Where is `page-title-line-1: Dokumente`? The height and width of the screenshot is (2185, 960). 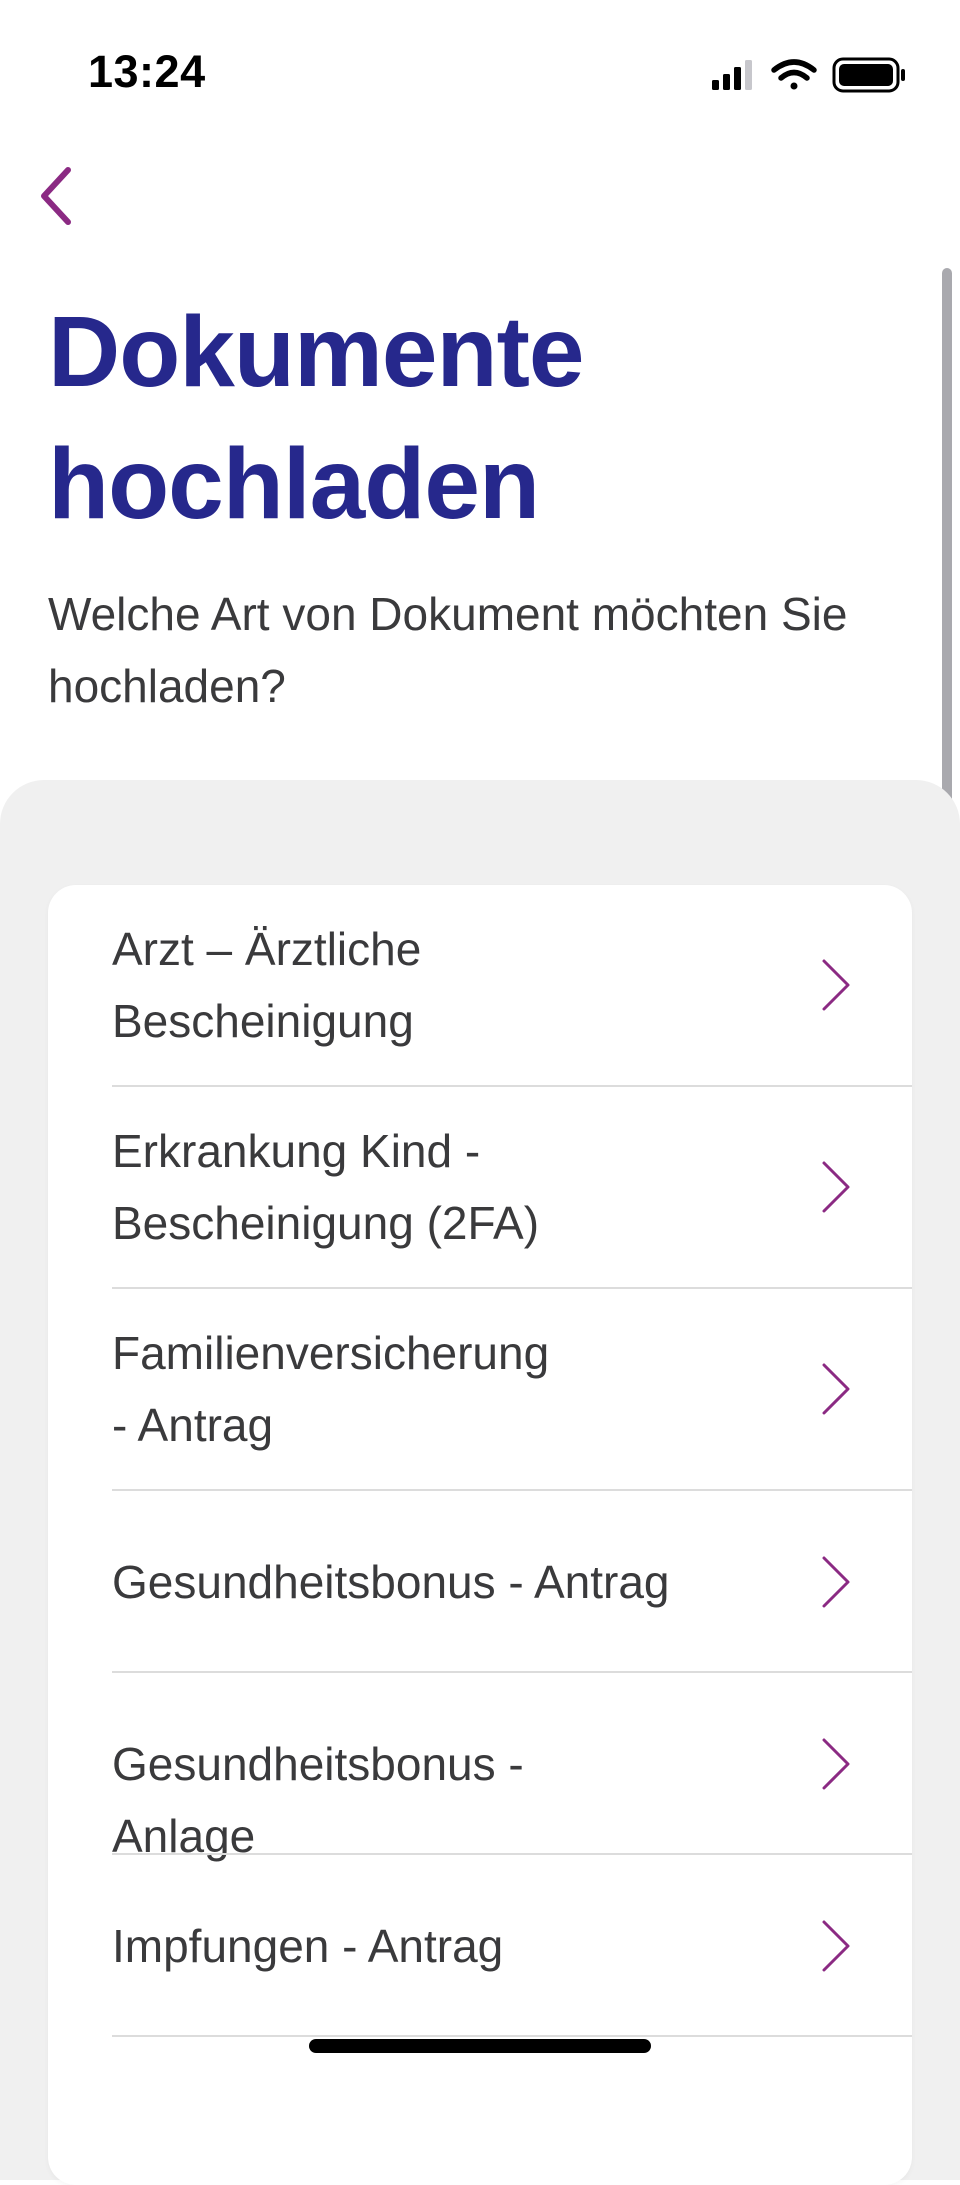 page-title-line-1: Dokumente is located at coordinates (316, 352).